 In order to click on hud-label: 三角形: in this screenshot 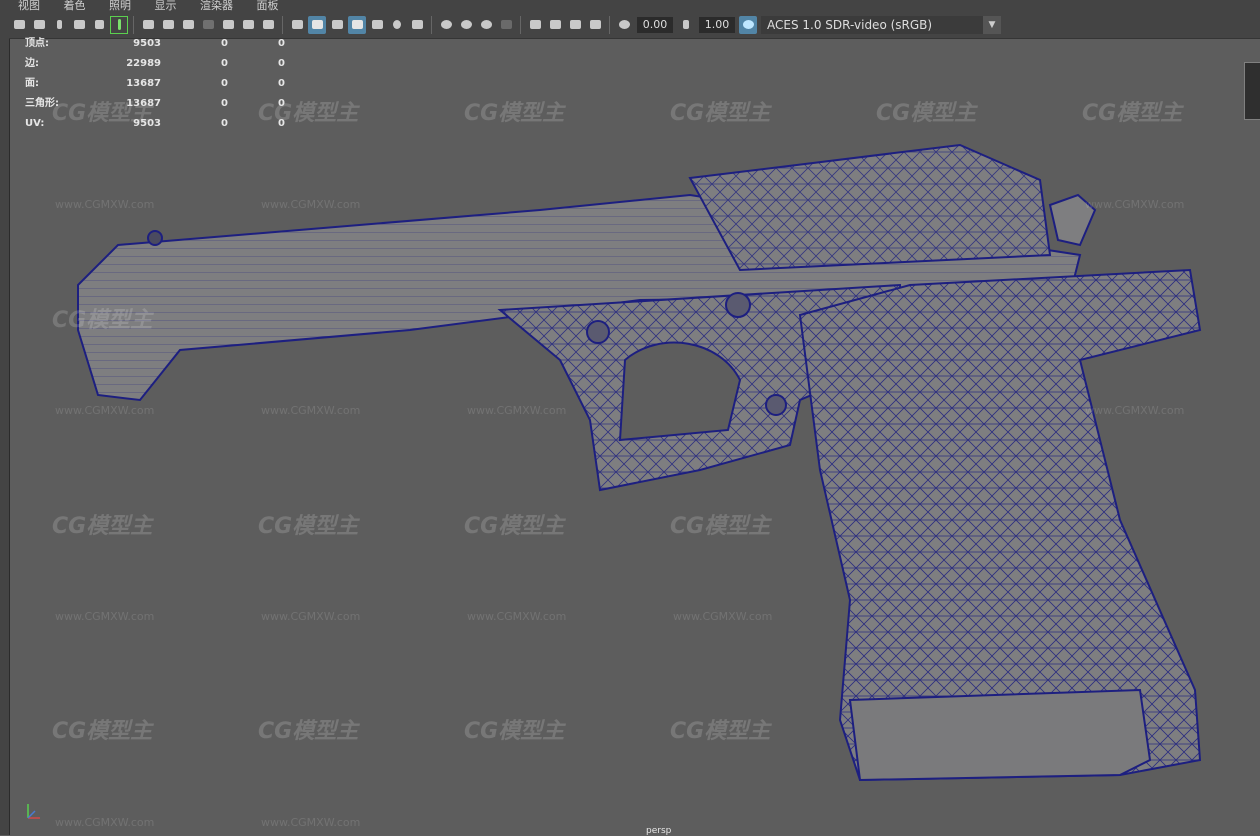, I will do `click(42, 103)`.